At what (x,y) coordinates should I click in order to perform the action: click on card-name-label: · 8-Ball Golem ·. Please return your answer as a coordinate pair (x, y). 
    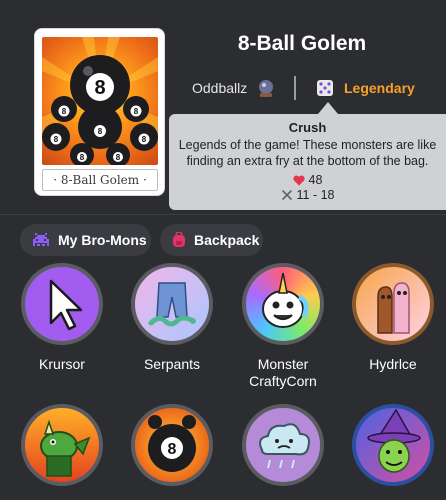
    Looking at the image, I should click on (100, 180).